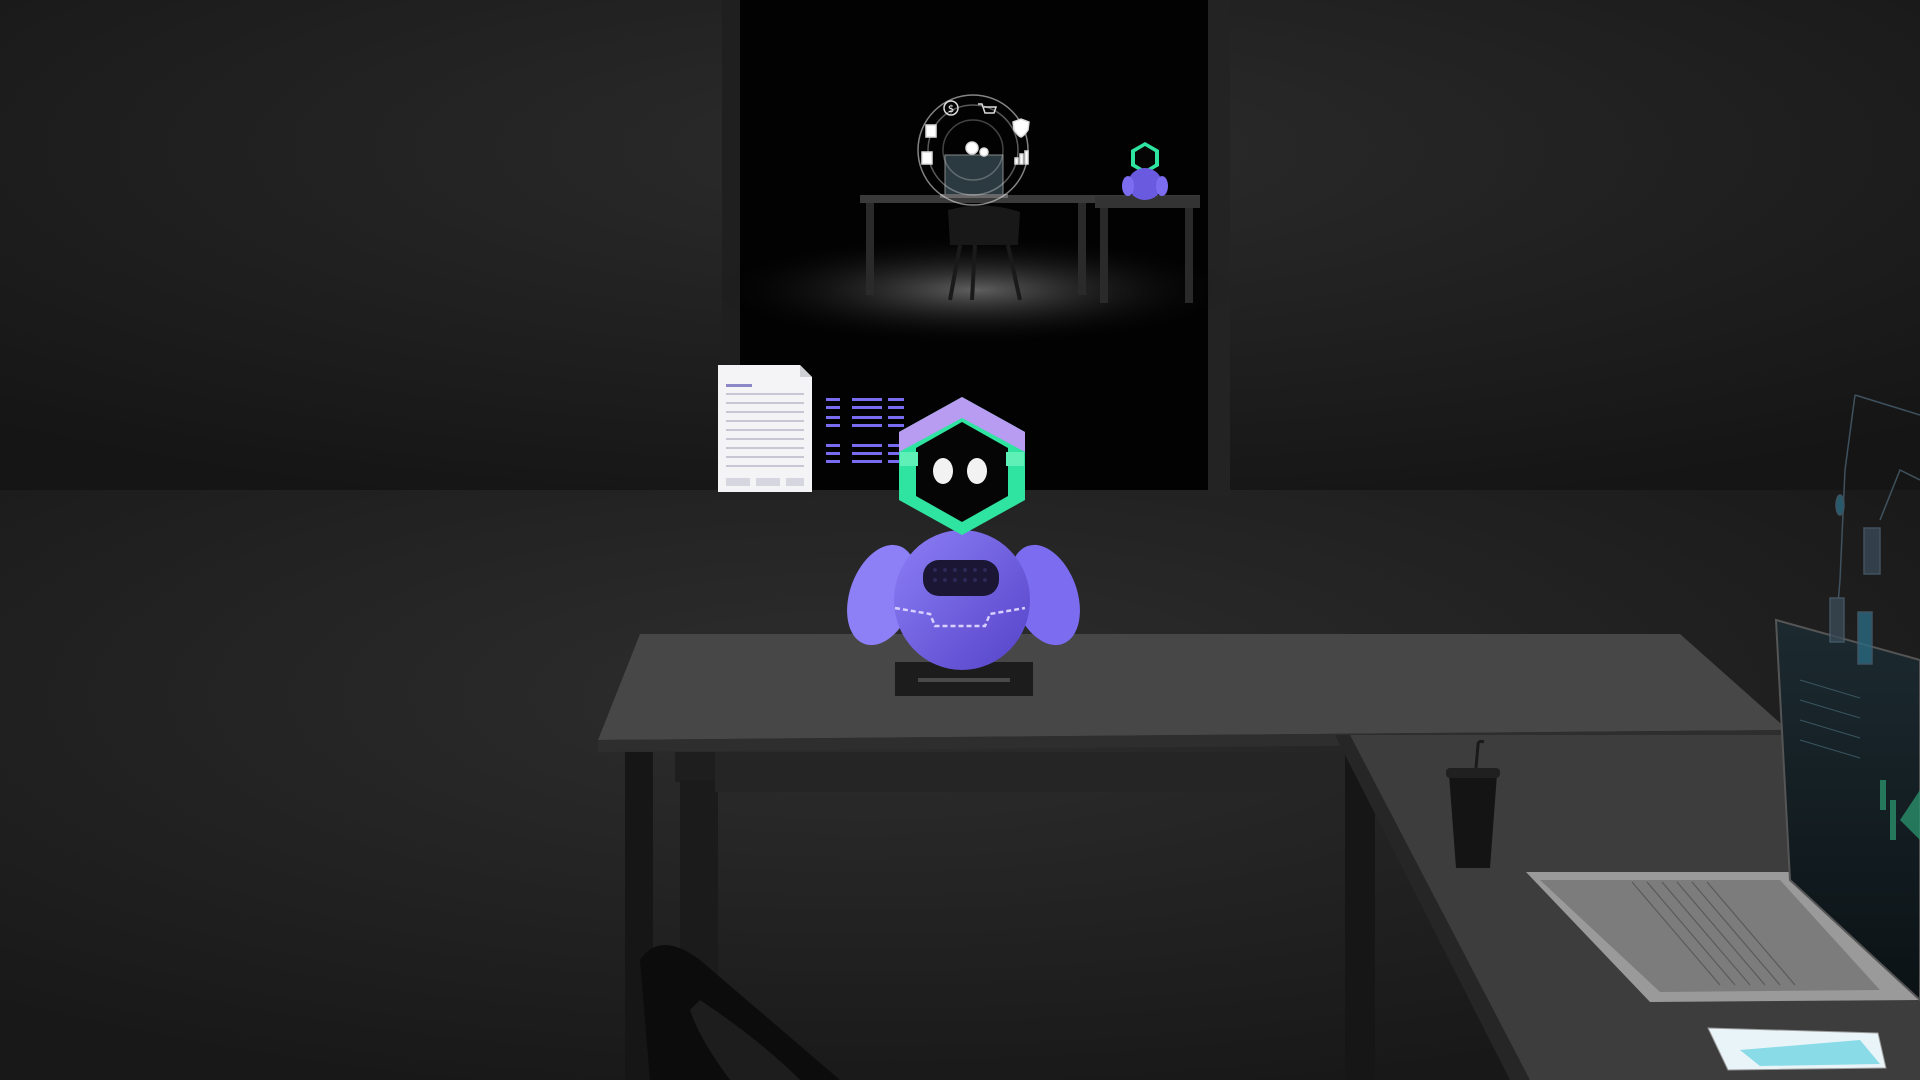 The height and width of the screenshot is (1080, 1920). What do you see at coordinates (931, 131) in the screenshot?
I see `receipt-icon` at bounding box center [931, 131].